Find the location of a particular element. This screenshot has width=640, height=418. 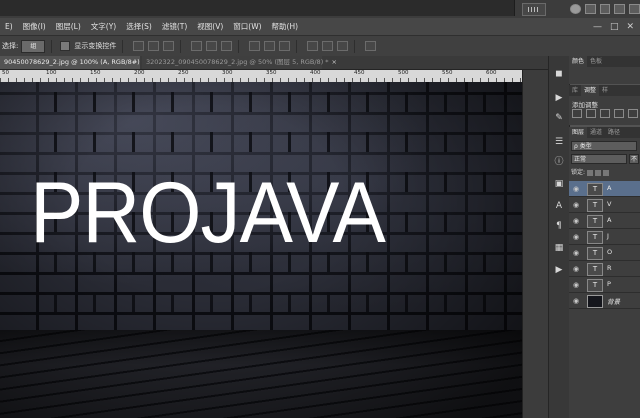

layer-name: J is located at coordinates (608, 236).